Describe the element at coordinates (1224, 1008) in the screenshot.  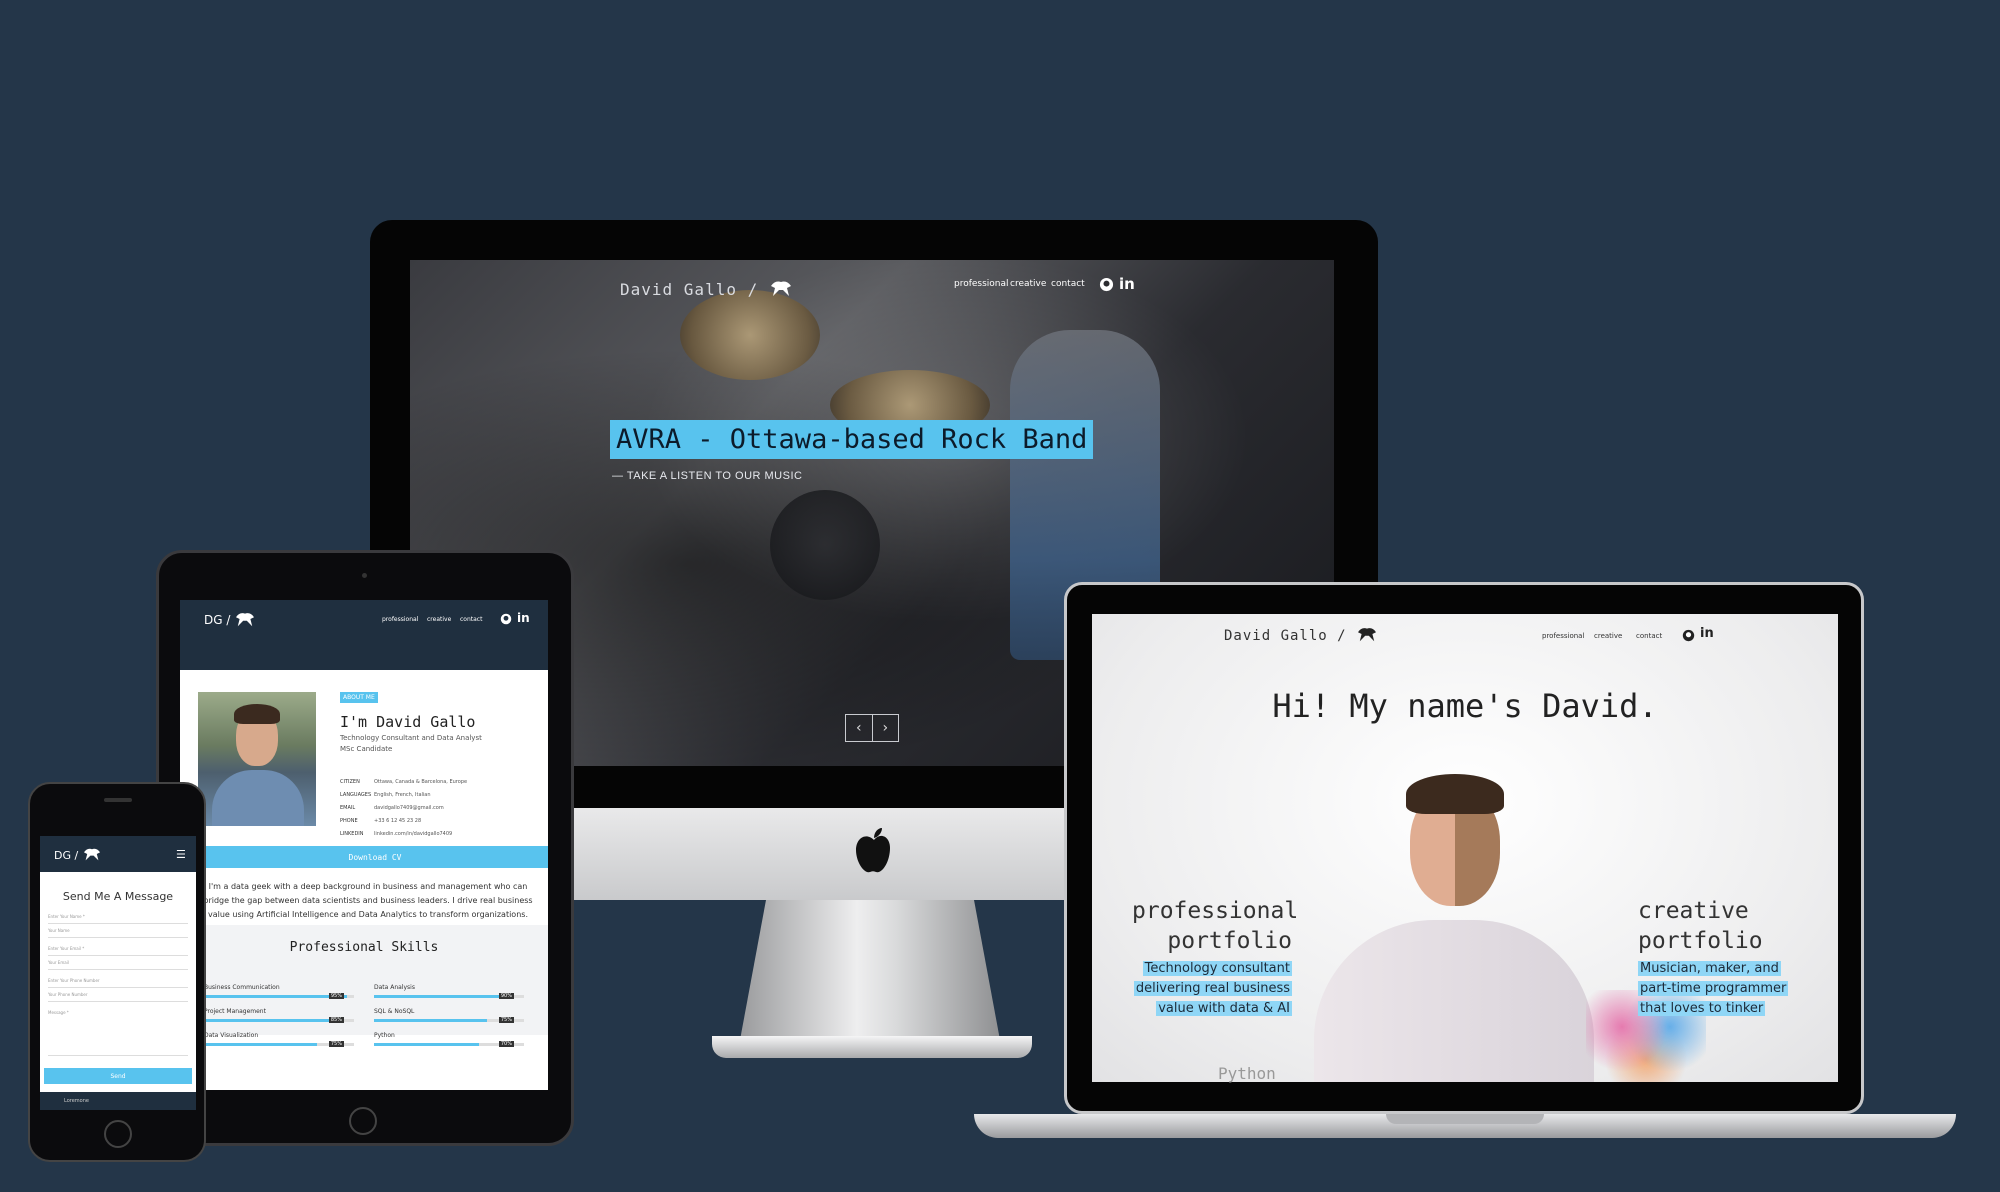
I see `professional-desc-line: value with data & AI` at that location.